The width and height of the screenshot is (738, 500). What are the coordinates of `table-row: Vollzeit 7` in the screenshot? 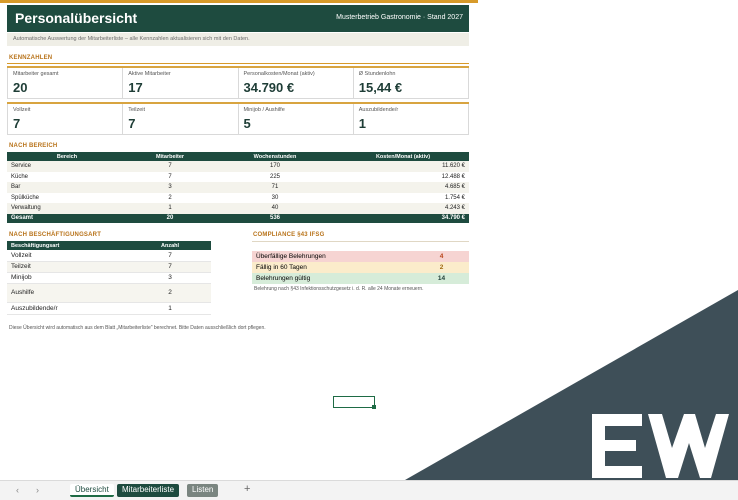 It's located at (109, 256).